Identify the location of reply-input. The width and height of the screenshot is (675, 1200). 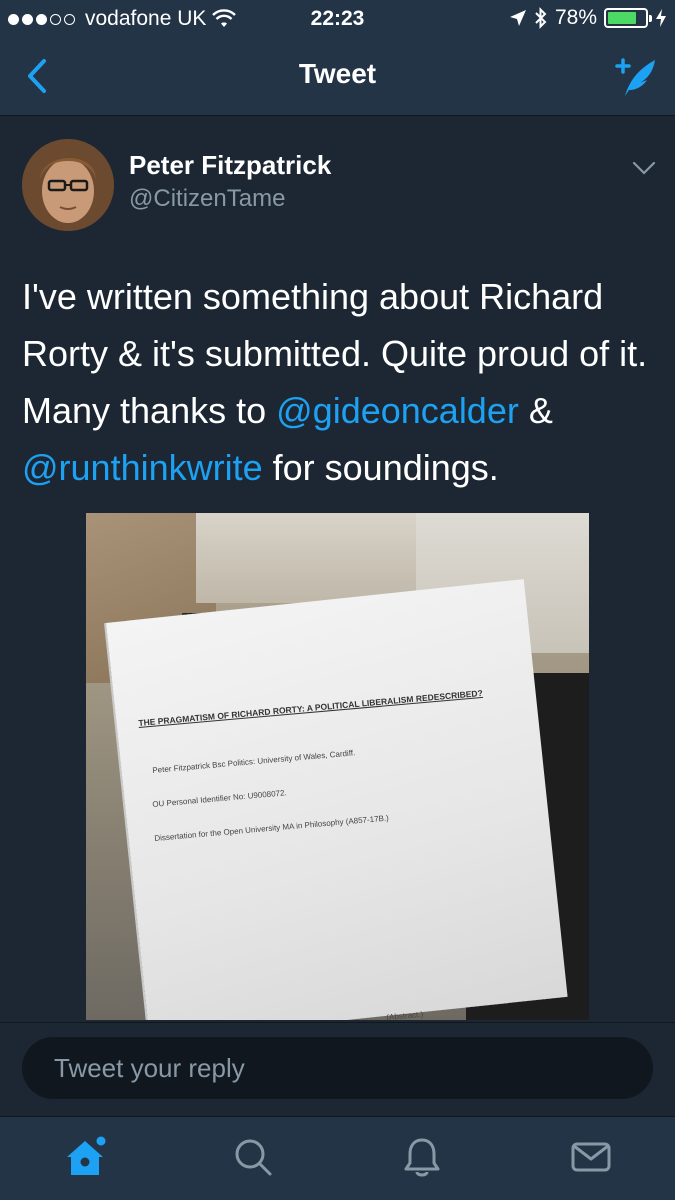
(337, 1068).